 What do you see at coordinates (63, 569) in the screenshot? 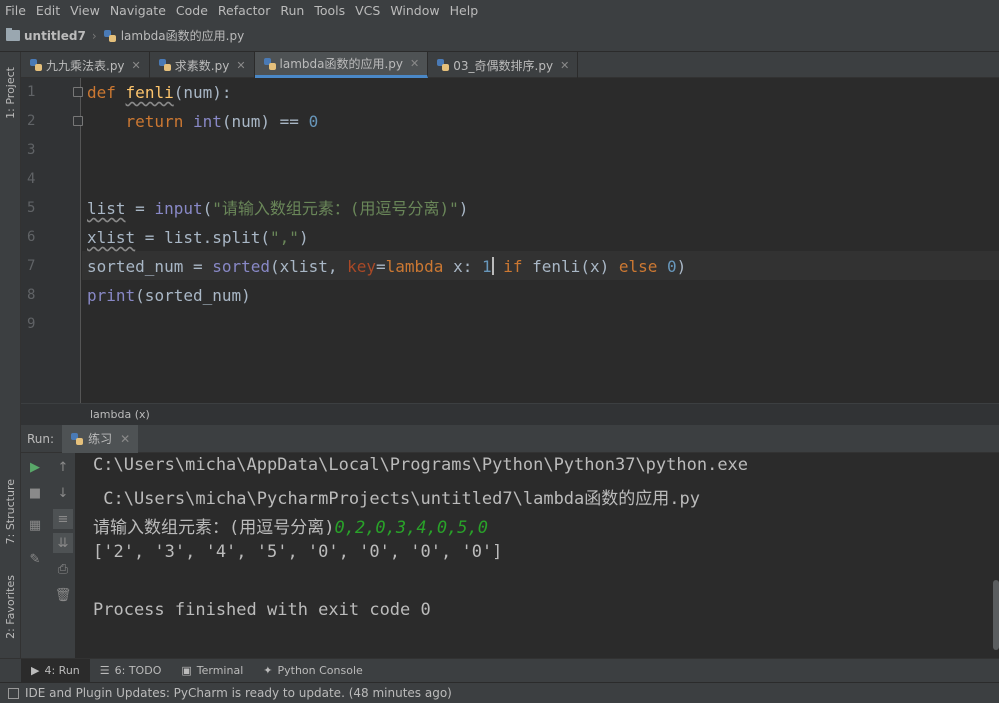
I see `print-icon: ⎙` at bounding box center [63, 569].